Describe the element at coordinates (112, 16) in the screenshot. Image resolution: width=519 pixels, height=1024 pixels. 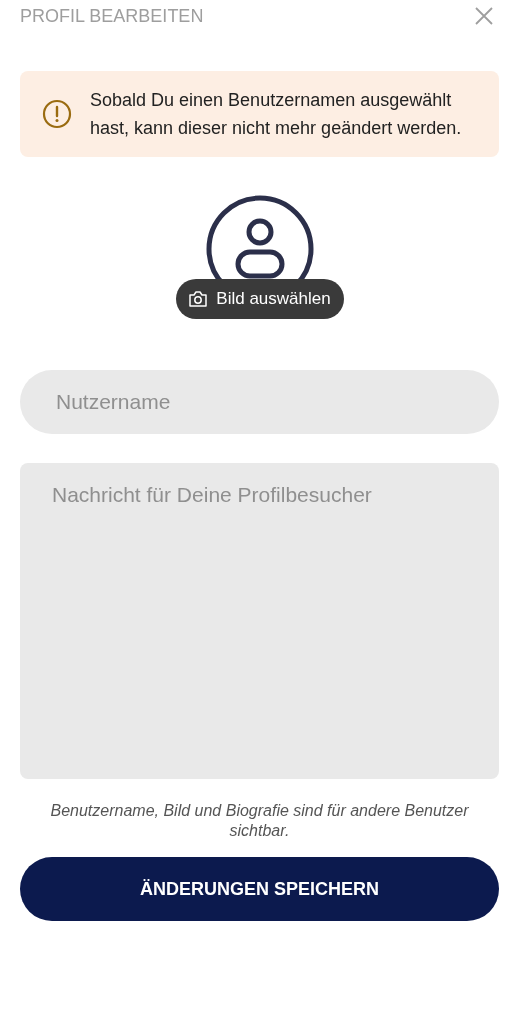
I see `page-title: PROFIL BEARBEITEN` at that location.